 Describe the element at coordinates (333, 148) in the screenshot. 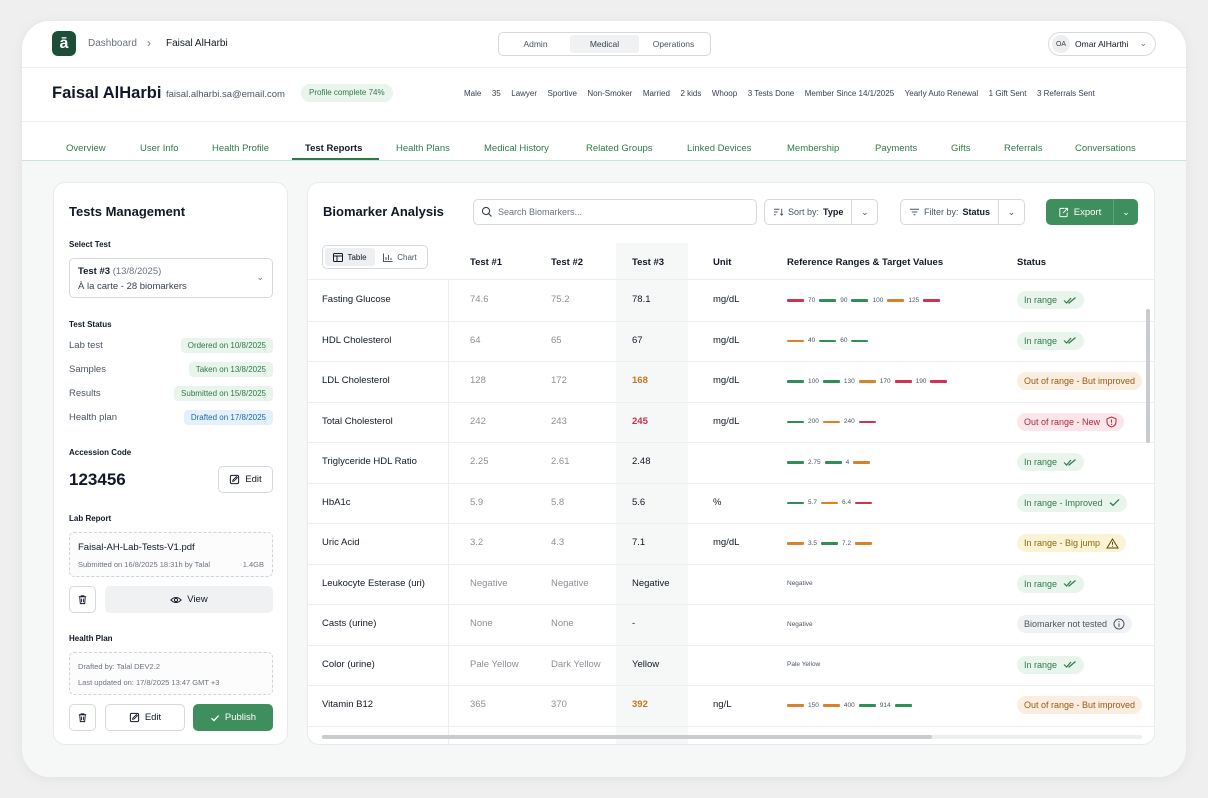

I see `tab-test-reports: Test Reports` at that location.